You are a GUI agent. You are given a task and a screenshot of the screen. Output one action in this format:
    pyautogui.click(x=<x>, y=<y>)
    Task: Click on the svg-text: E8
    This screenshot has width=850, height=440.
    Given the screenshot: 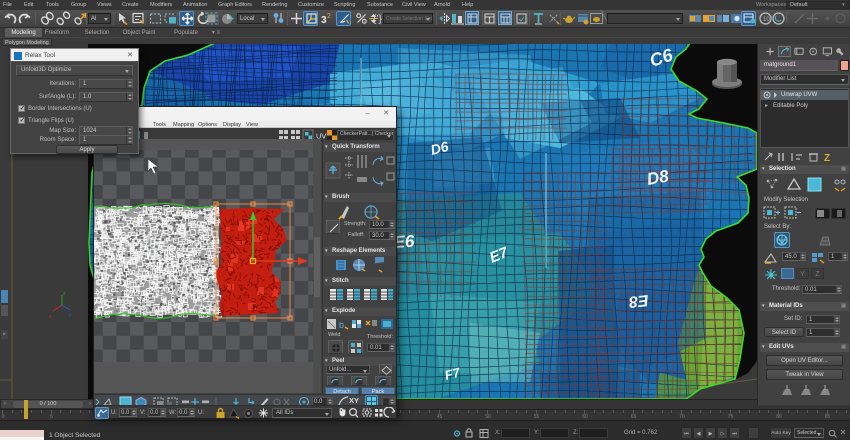 What is the action you would take?
    pyautogui.click(x=638, y=300)
    